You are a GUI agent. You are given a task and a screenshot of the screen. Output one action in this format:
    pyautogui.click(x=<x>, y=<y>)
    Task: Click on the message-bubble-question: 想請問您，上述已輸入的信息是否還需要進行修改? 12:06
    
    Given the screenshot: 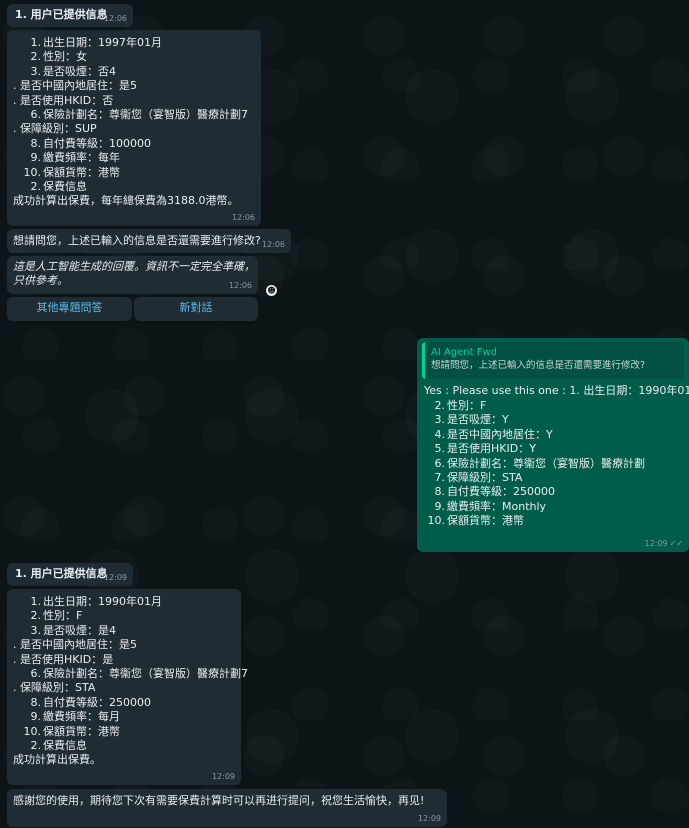 What is the action you would take?
    pyautogui.click(x=149, y=241)
    